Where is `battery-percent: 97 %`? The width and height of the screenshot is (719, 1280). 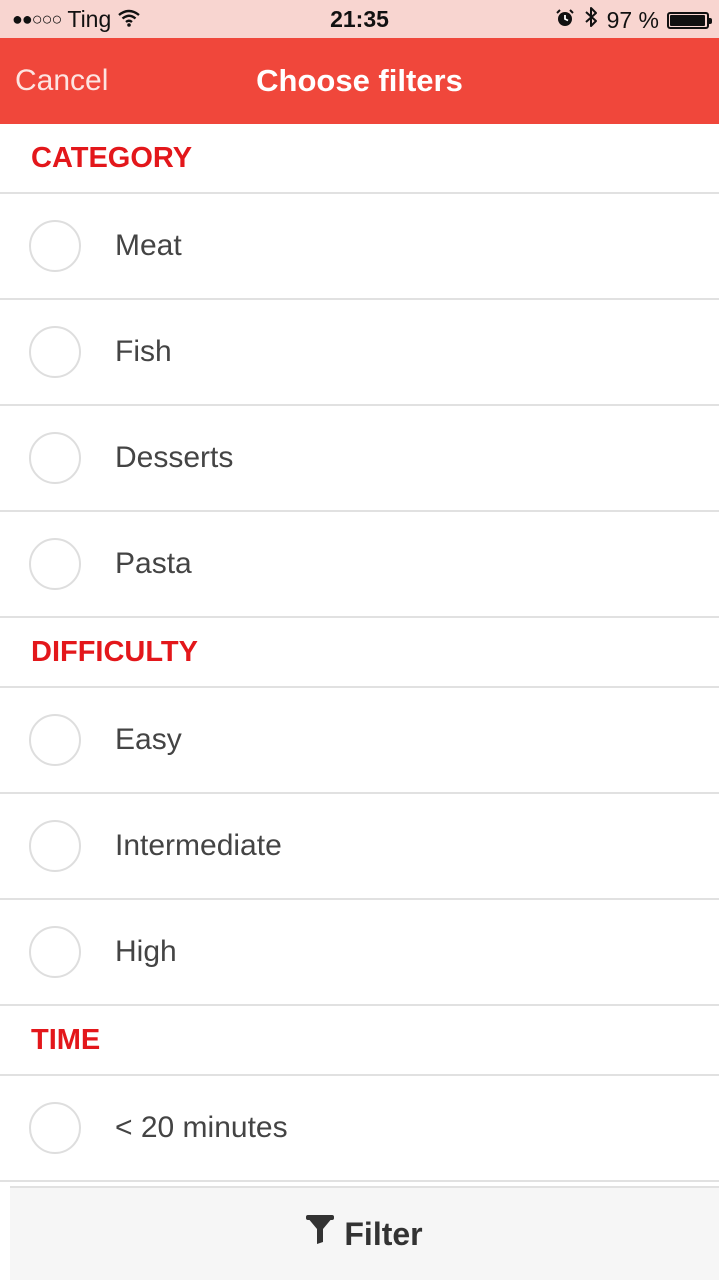 battery-percent: 97 % is located at coordinates (632, 19).